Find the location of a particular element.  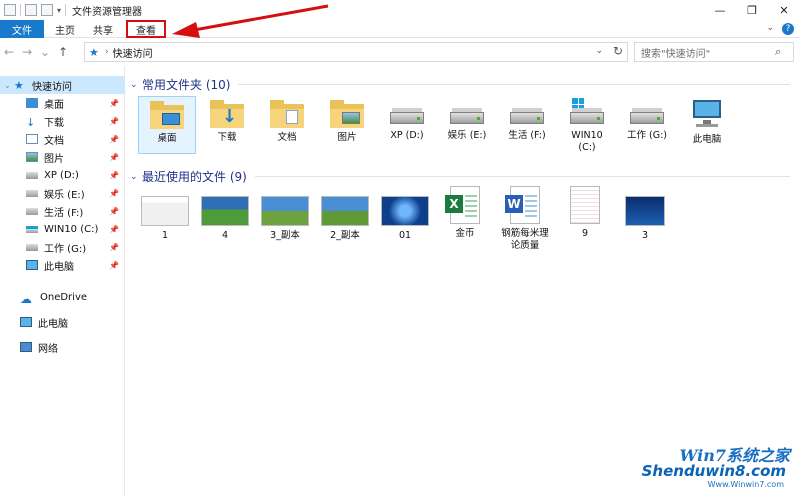

nav-item-downloads: ↓ 下载 📌 is located at coordinates (62, 121).